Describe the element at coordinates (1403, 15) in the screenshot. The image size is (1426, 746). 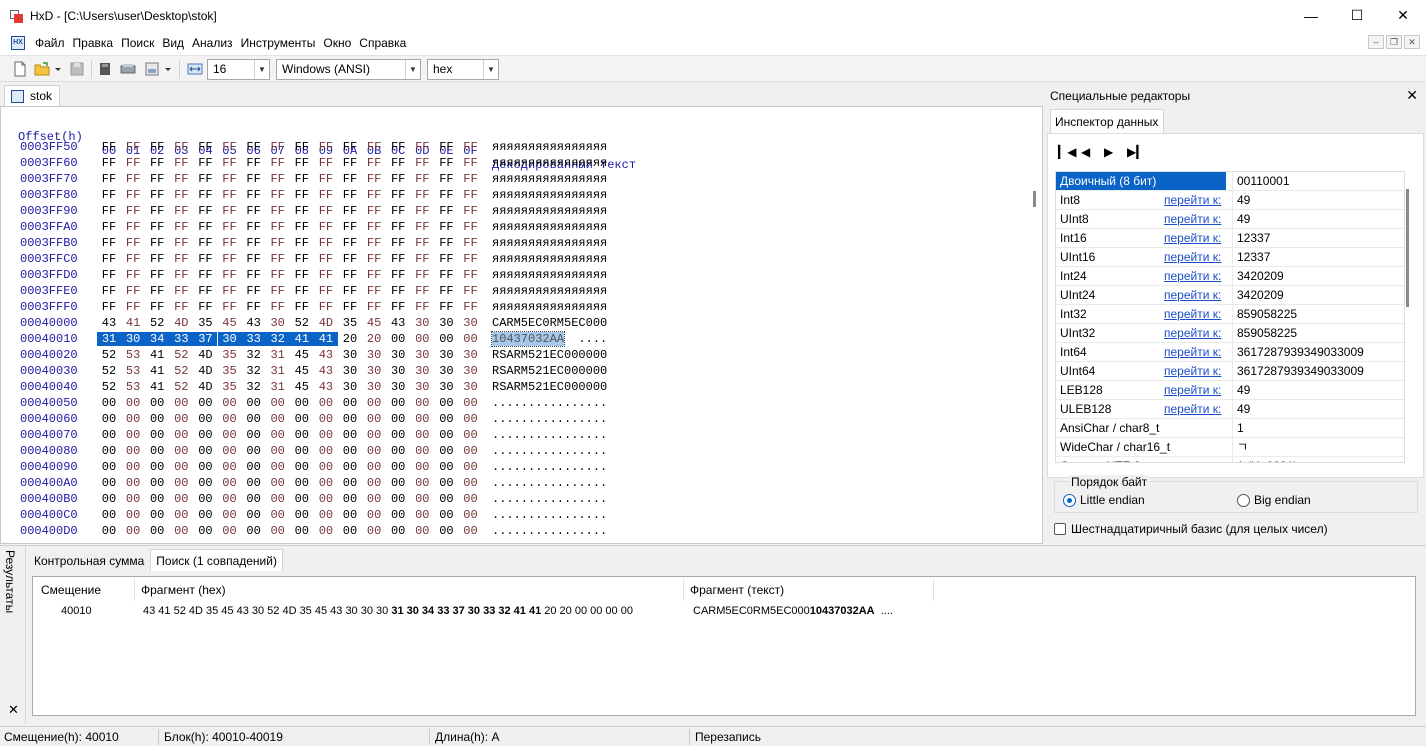
I see `close-button: ✕` at that location.